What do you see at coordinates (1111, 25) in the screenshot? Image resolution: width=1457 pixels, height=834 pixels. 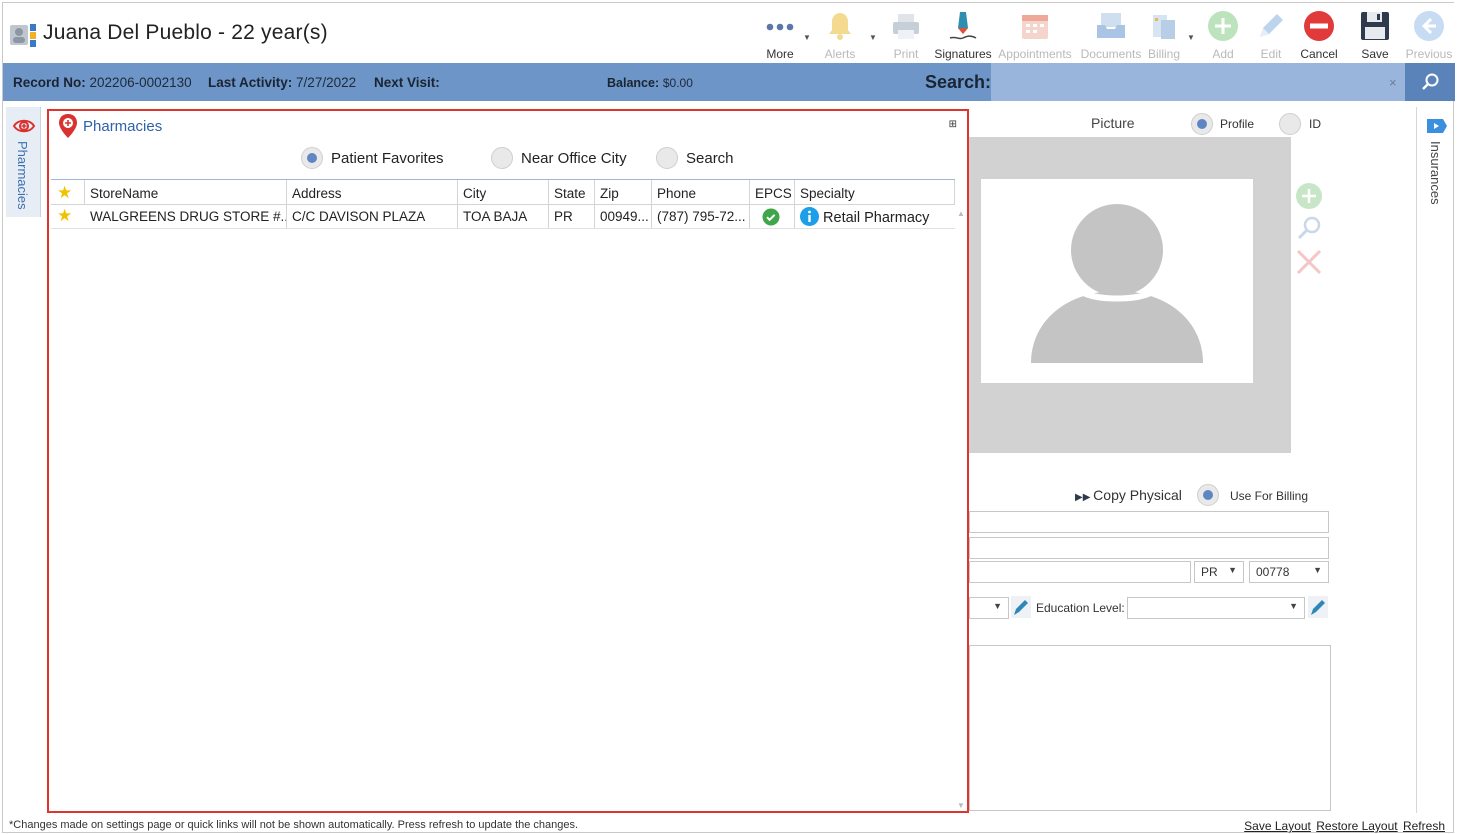 I see `documents-tray-icon` at bounding box center [1111, 25].